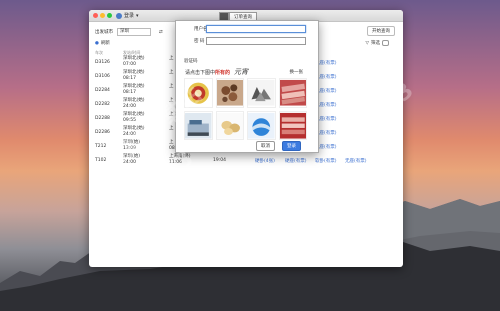 The width and height of the screenshot is (500, 311). I want to click on filter-icon: ▽, so click(367, 43).